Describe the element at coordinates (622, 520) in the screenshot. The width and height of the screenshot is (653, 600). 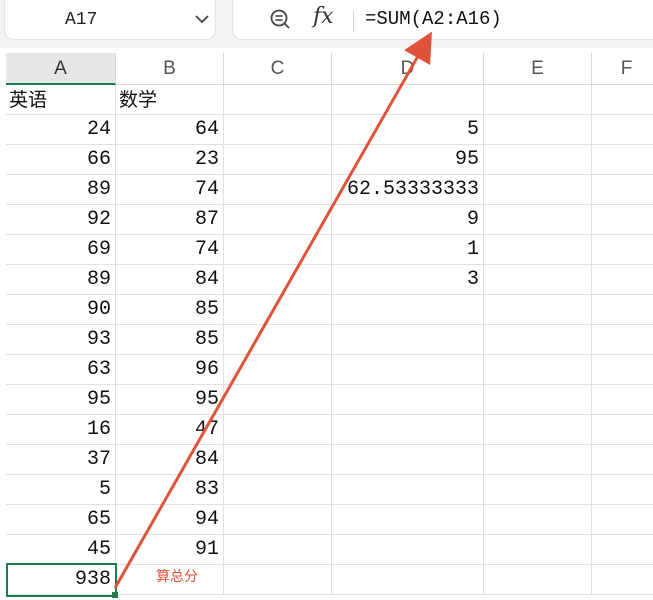
I see `cell-f15` at that location.